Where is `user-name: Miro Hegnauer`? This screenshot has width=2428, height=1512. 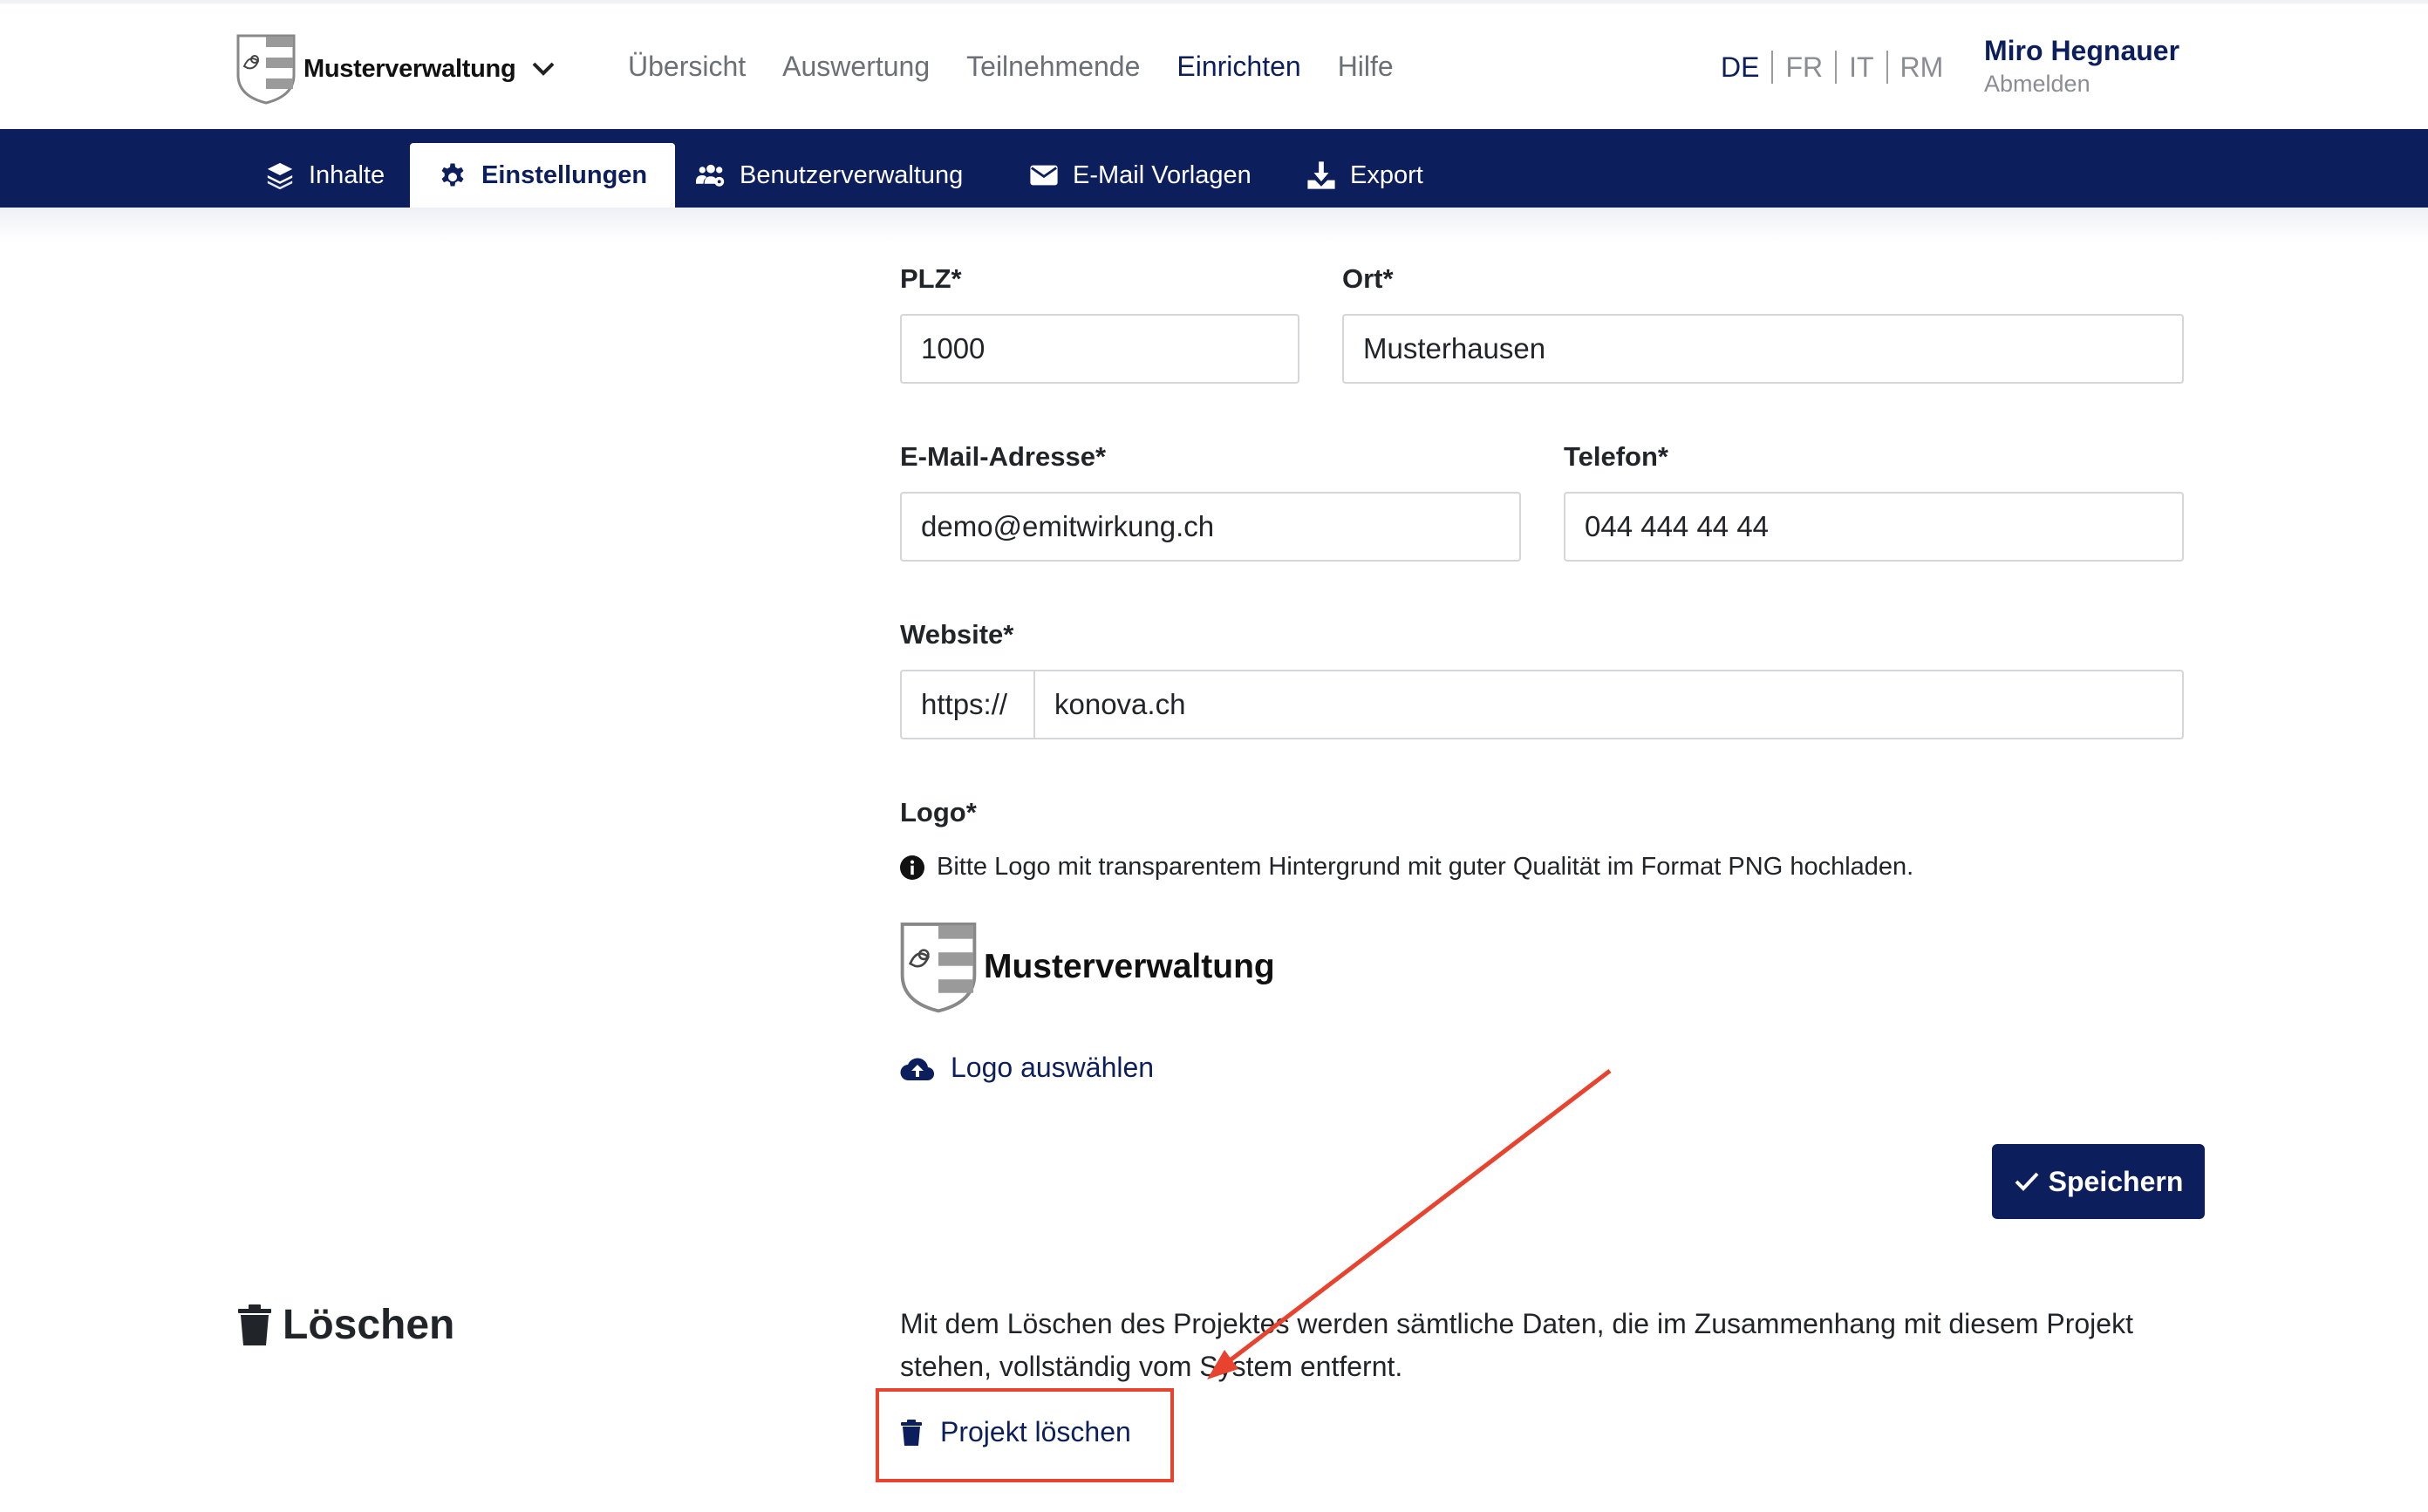
user-name: Miro Hegnauer is located at coordinates (2082, 50).